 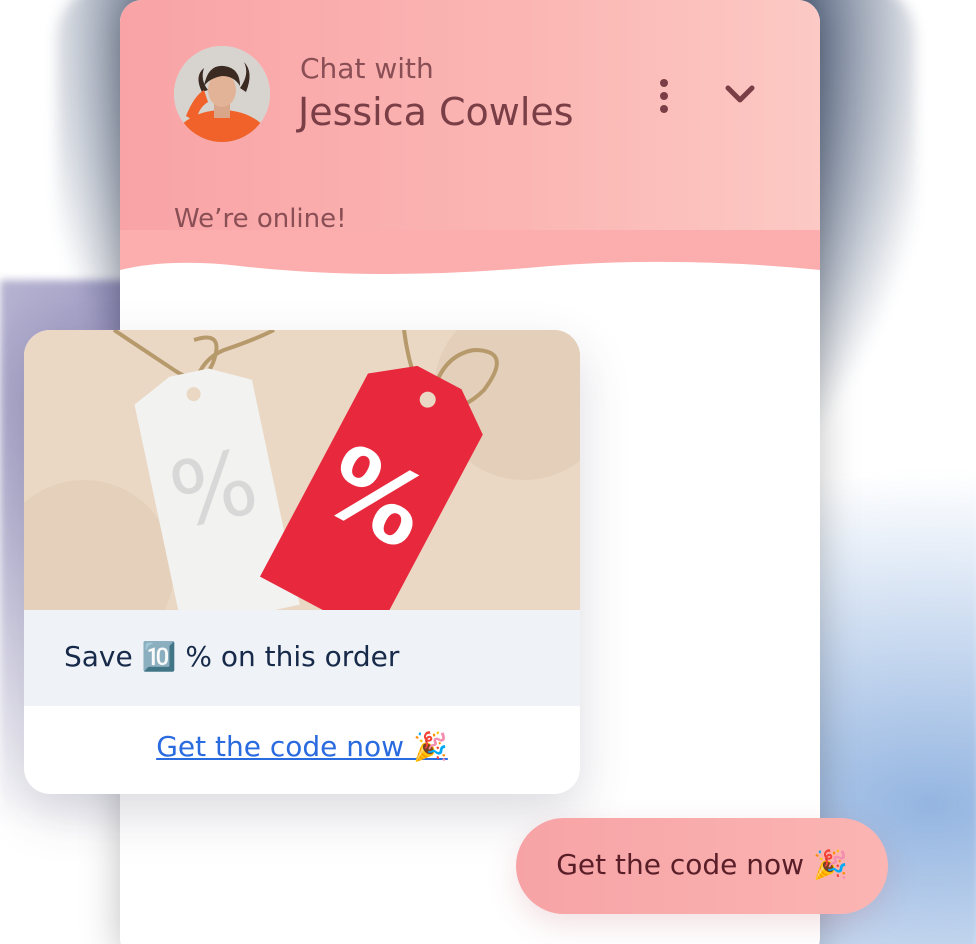 I want to click on chat-with-label: Chat with, so click(x=367, y=68).